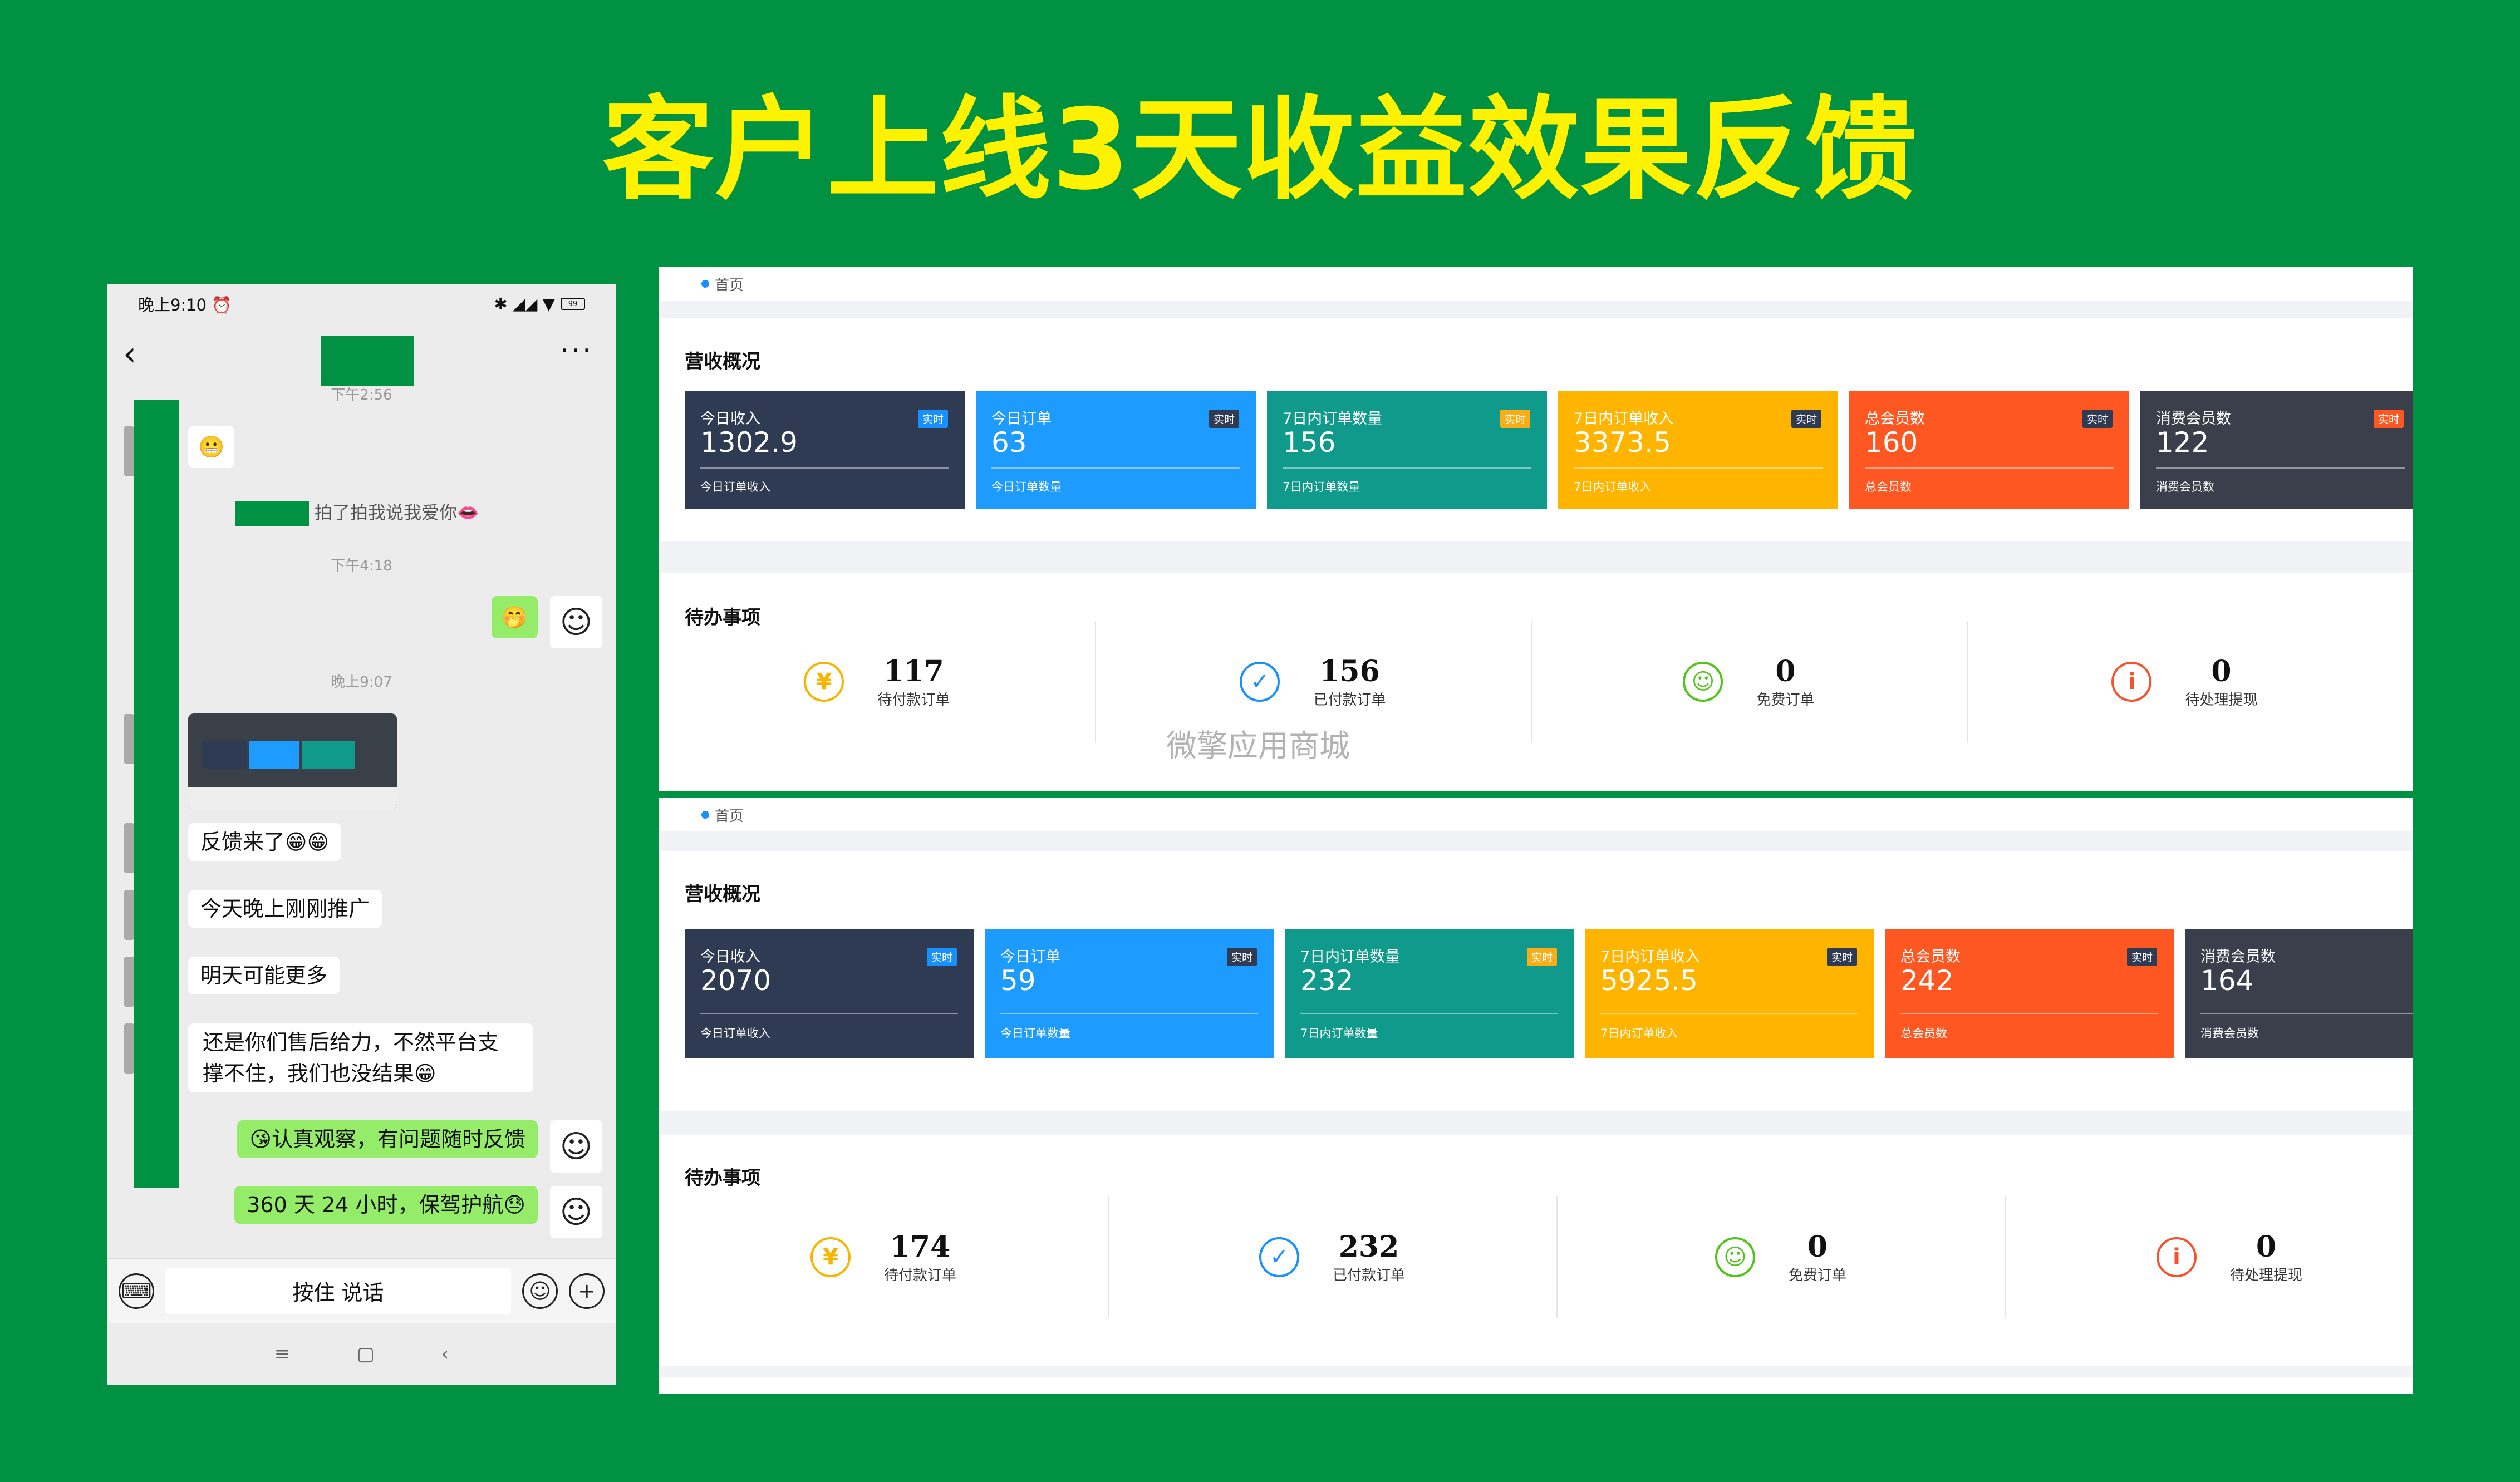  I want to click on more-icon: ···, so click(576, 350).